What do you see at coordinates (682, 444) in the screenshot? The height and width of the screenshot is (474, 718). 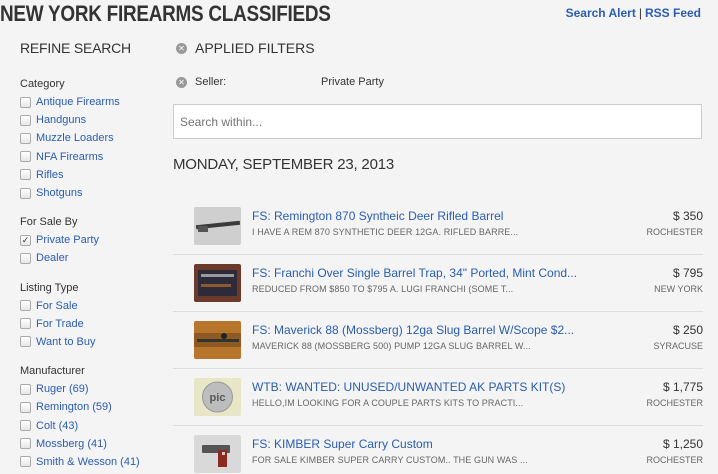 I see `listing-price: $ 1,250` at bounding box center [682, 444].